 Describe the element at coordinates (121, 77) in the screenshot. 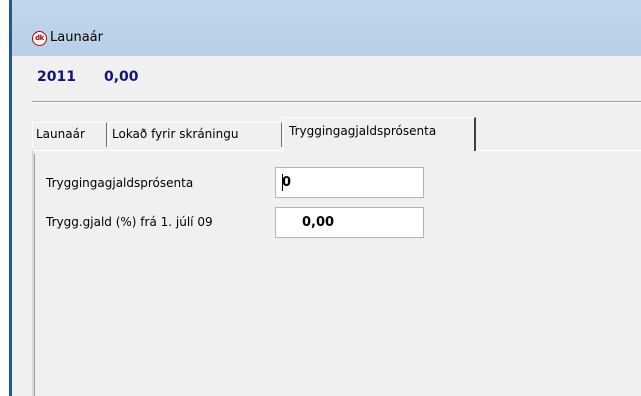

I see `summary-value: 0,00` at that location.